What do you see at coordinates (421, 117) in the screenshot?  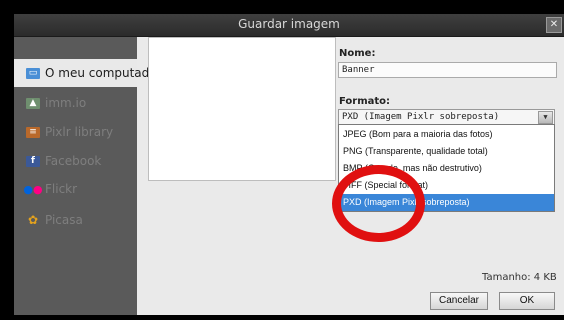 I see `format-selected-value: PXD (Imagem Pixlr sobreposta)` at bounding box center [421, 117].